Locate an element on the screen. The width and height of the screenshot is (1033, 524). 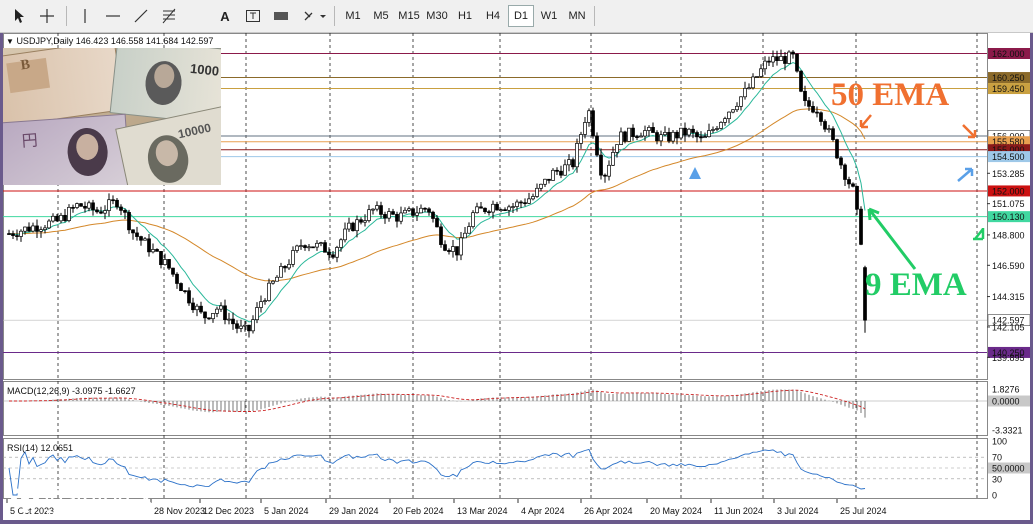
fibonacci-icon is located at coordinates (169, 16).